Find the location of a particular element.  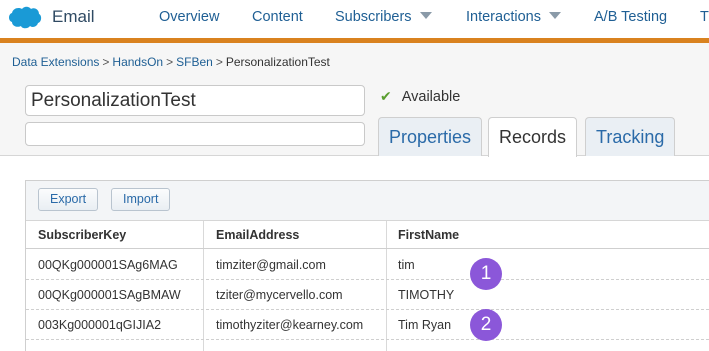

breadcrumb-sfben: SFBen is located at coordinates (194, 62).